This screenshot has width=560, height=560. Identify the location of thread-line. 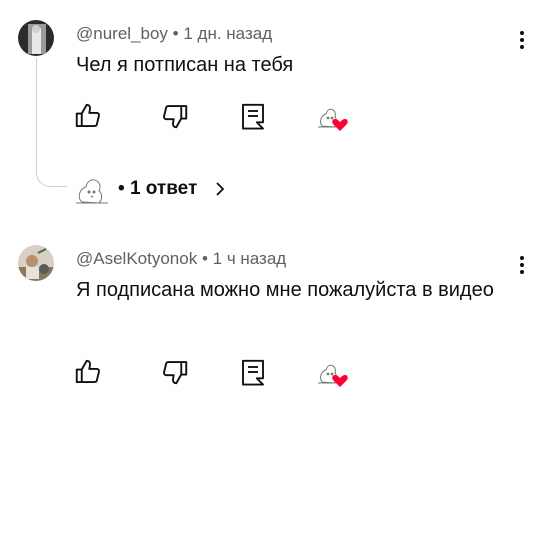
(51, 122).